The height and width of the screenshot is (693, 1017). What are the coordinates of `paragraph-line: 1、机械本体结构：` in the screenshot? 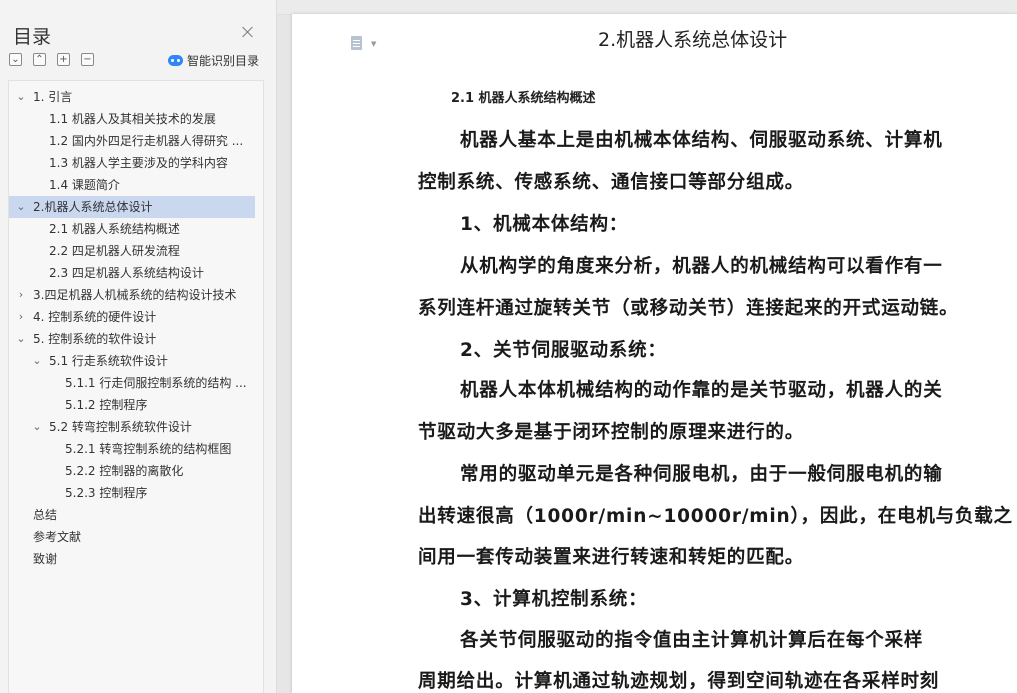 It's located at (544, 224).